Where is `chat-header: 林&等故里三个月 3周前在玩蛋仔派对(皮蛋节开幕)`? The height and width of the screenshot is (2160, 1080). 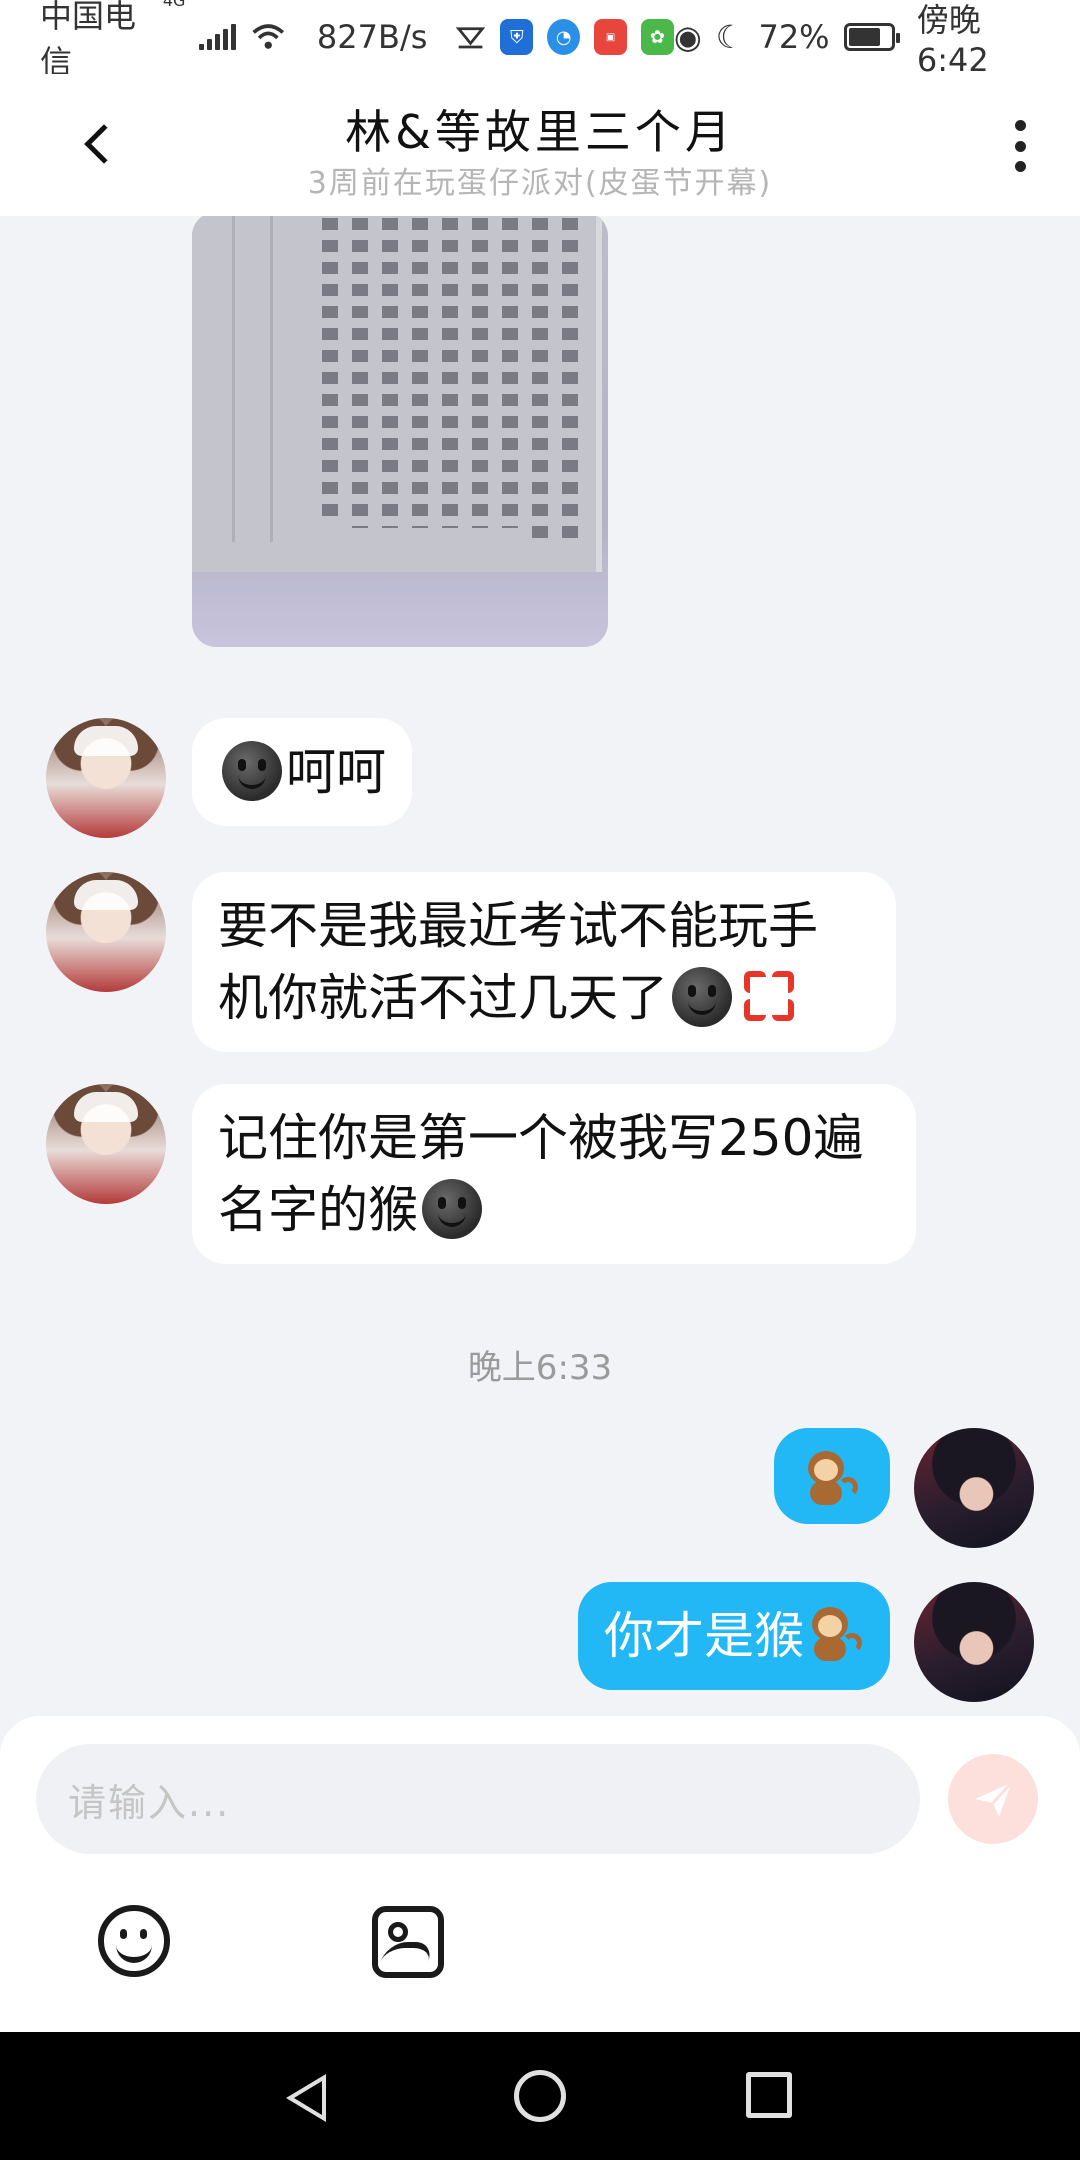 chat-header: 林&等故里三个月 3周前在玩蛋仔派对(皮蛋节开幕) is located at coordinates (540, 145).